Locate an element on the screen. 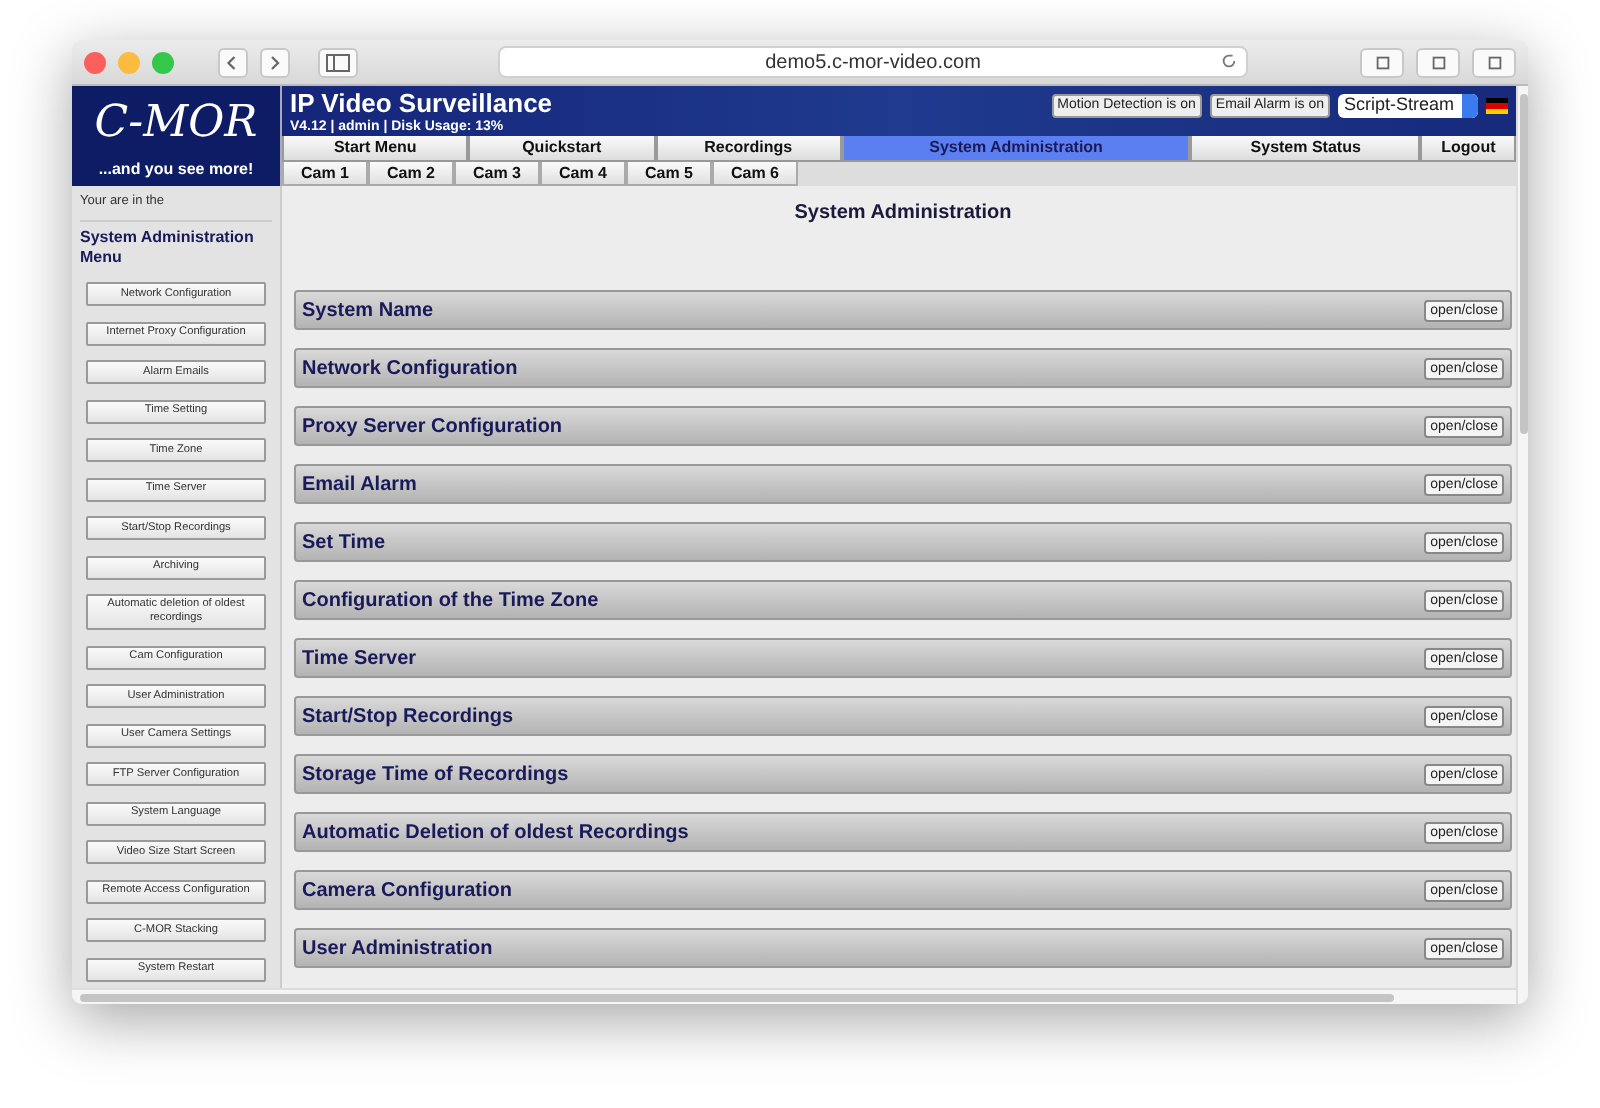 This screenshot has width=1600, height=1108. forward-icon is located at coordinates (275, 62).